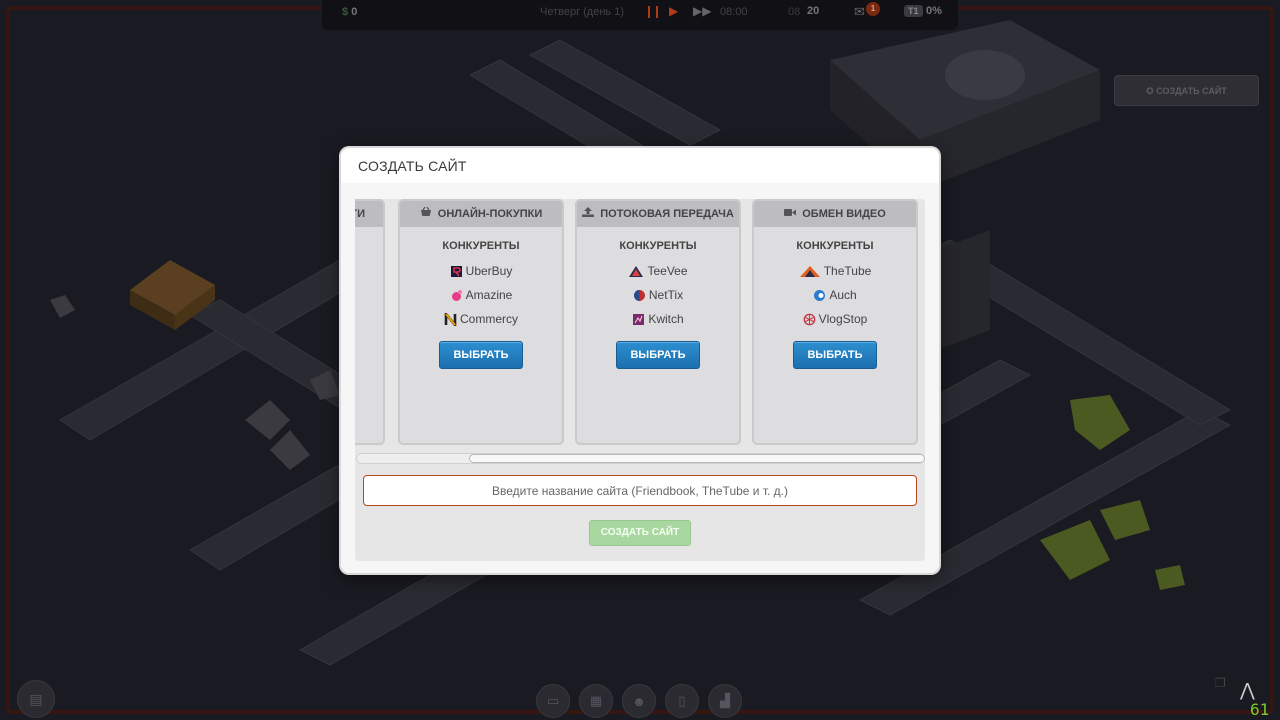 Image resolution: width=1280 pixels, height=720 pixels. I want to click on scrollbar-thumb, so click(697, 458).